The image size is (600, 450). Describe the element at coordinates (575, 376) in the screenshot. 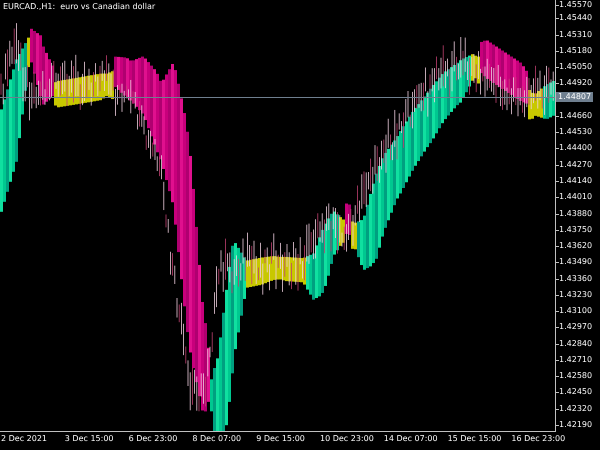

I see `price-label: 1.42580` at that location.